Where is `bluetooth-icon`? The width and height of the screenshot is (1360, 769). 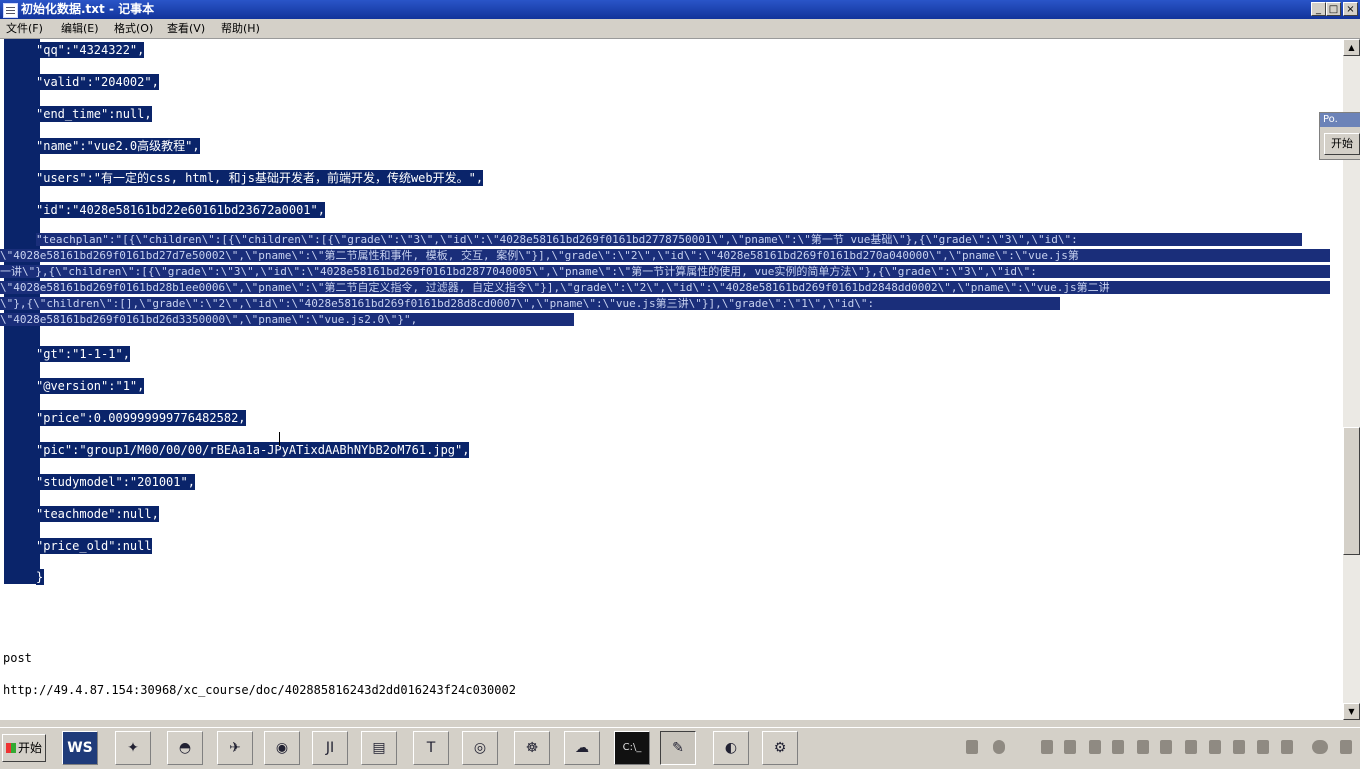 bluetooth-icon is located at coordinates (1191, 747).